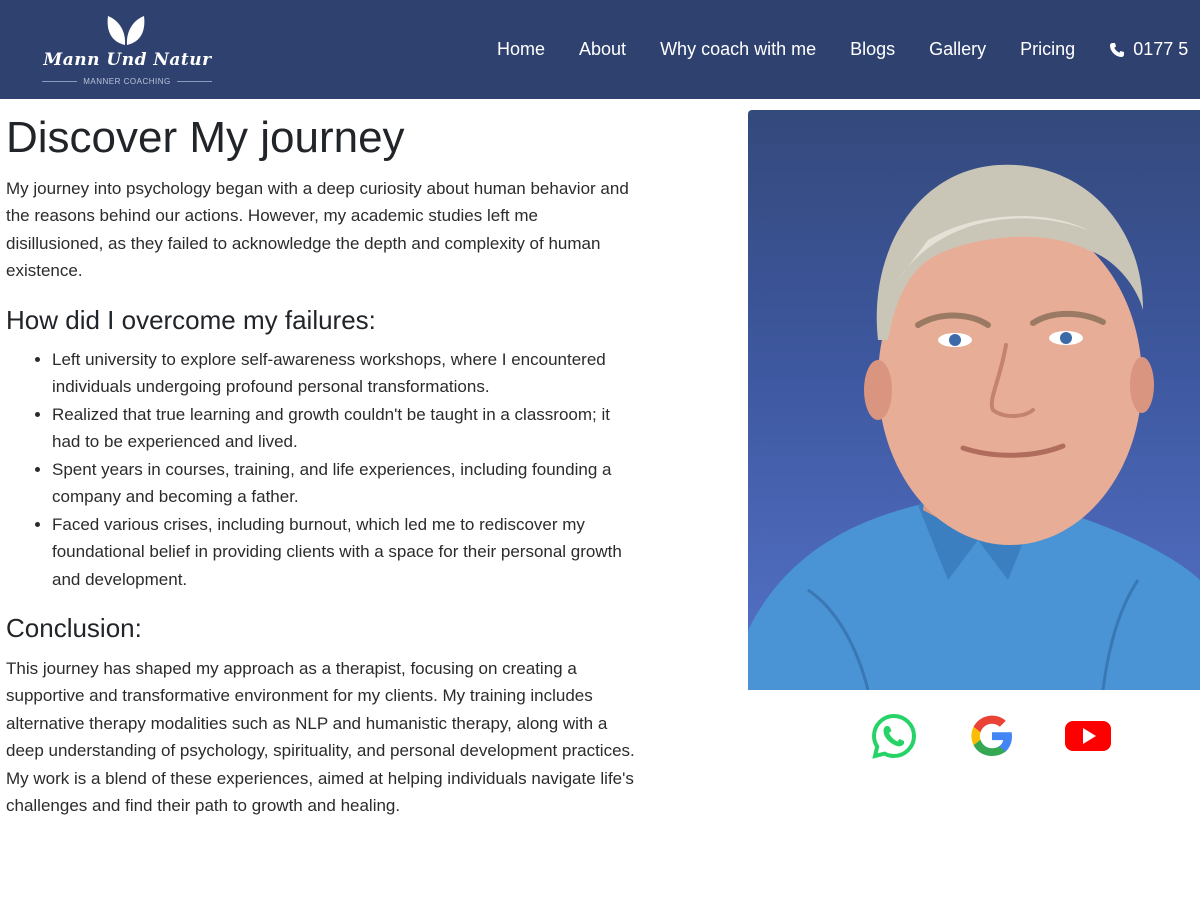  I want to click on google-icon, so click(992, 736).